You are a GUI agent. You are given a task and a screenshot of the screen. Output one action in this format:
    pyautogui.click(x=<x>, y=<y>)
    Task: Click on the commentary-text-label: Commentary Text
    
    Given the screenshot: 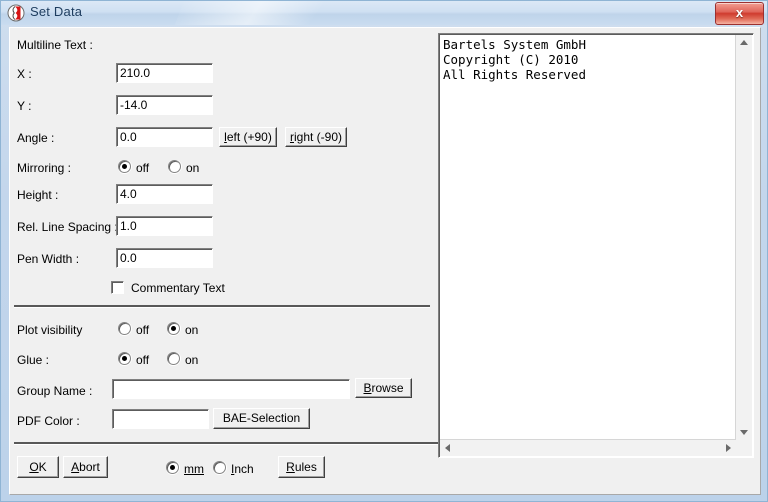 What is the action you would take?
    pyautogui.click(x=178, y=288)
    